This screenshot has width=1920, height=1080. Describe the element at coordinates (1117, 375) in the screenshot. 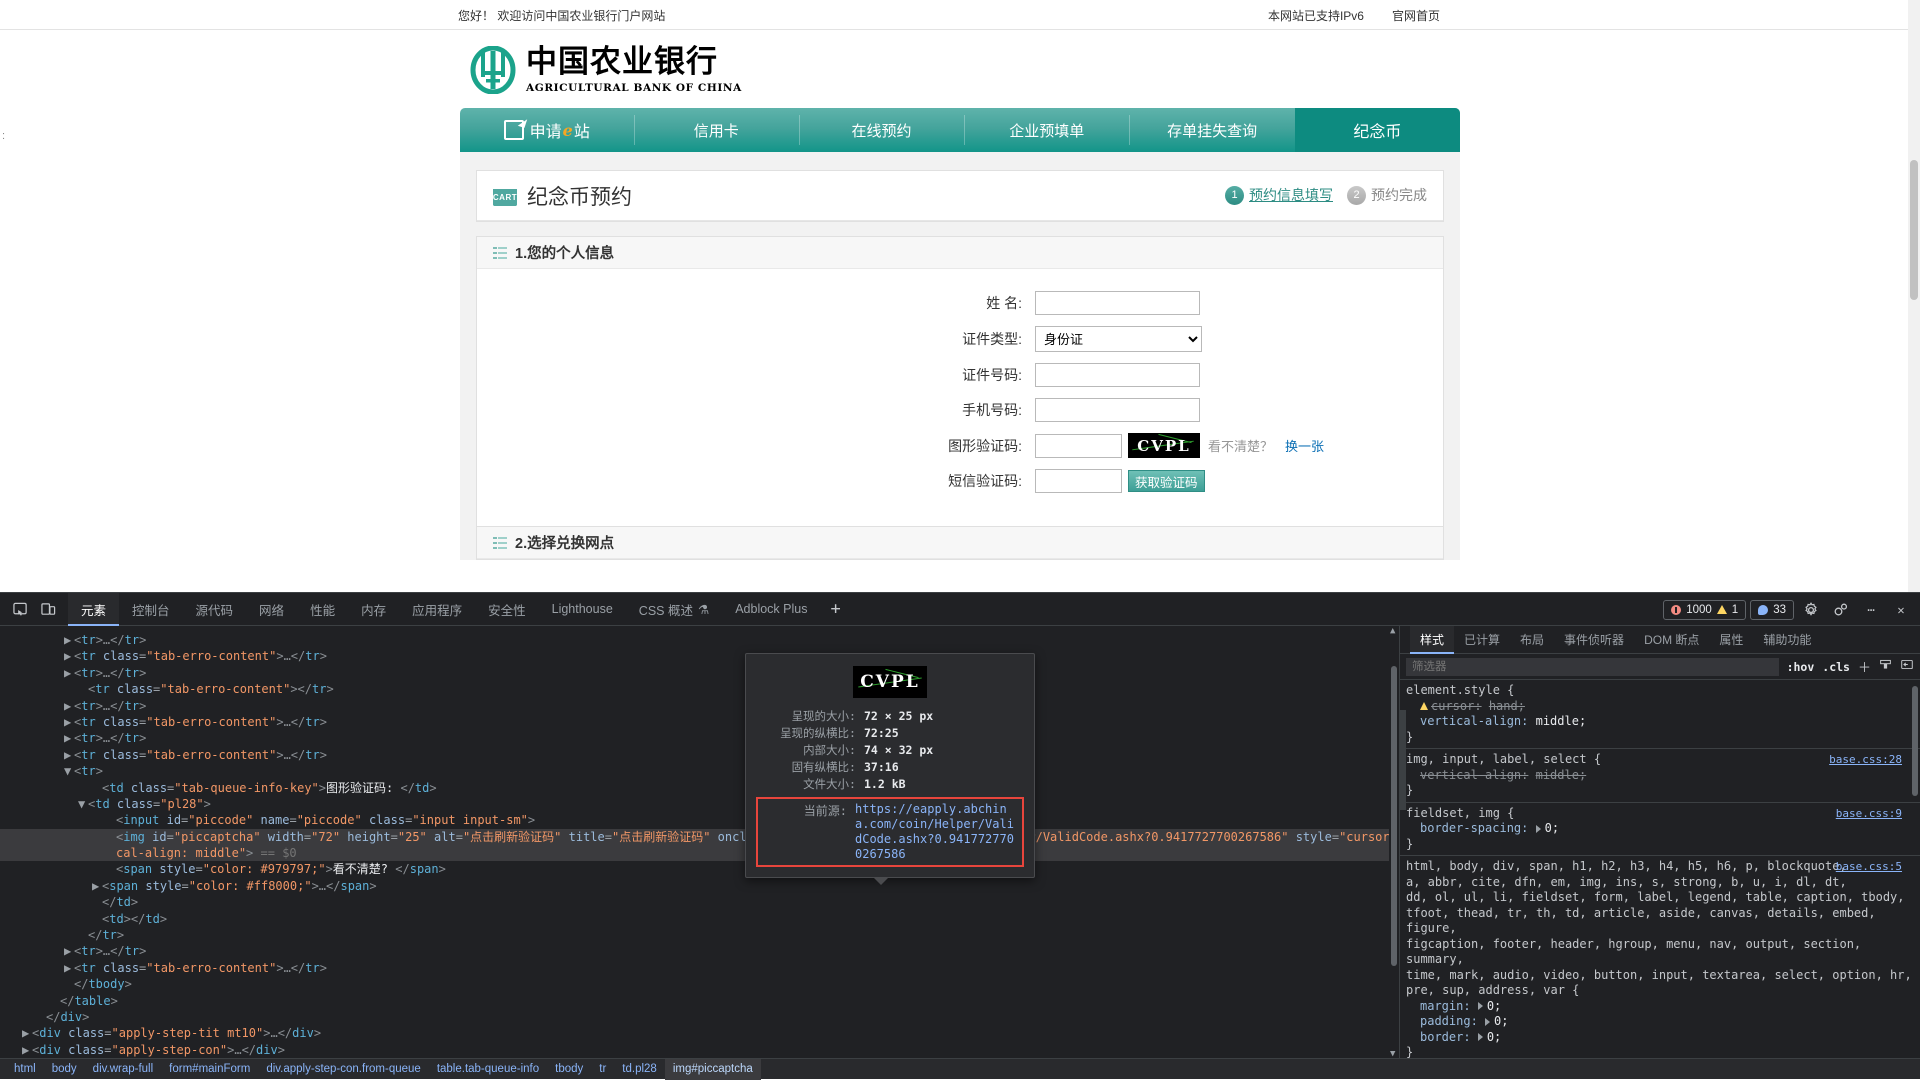

I see `id-number-input` at that location.